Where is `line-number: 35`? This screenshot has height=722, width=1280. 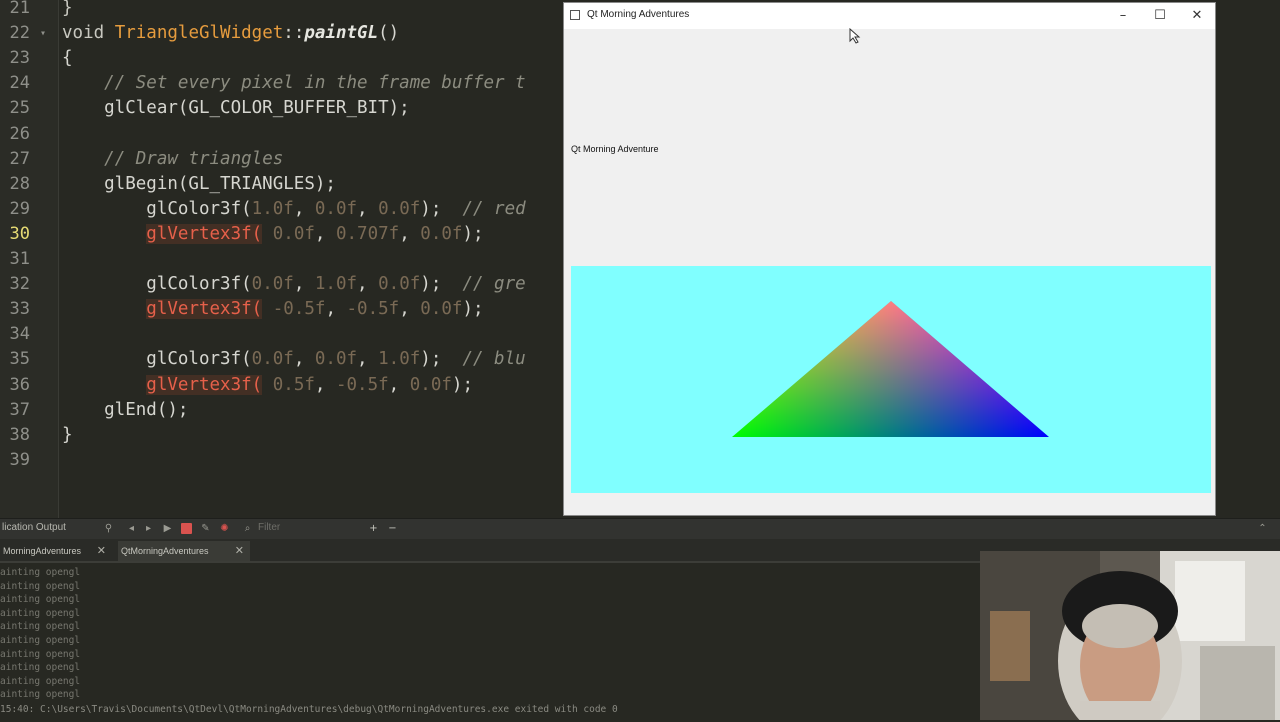 line-number: 35 is located at coordinates (19, 359).